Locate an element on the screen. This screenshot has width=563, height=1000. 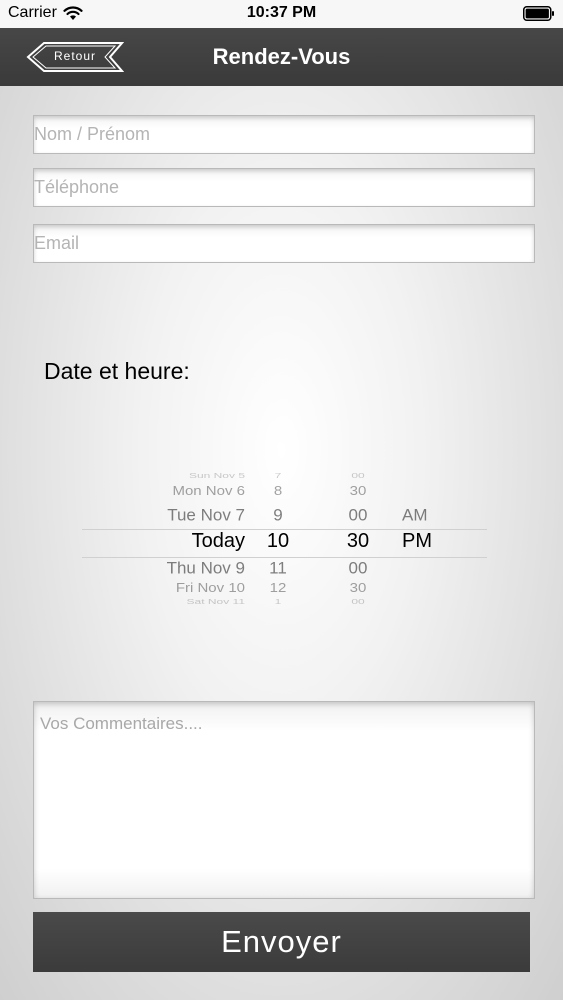
nav-bar: Retour Rendez-Vous is located at coordinates (281, 57).